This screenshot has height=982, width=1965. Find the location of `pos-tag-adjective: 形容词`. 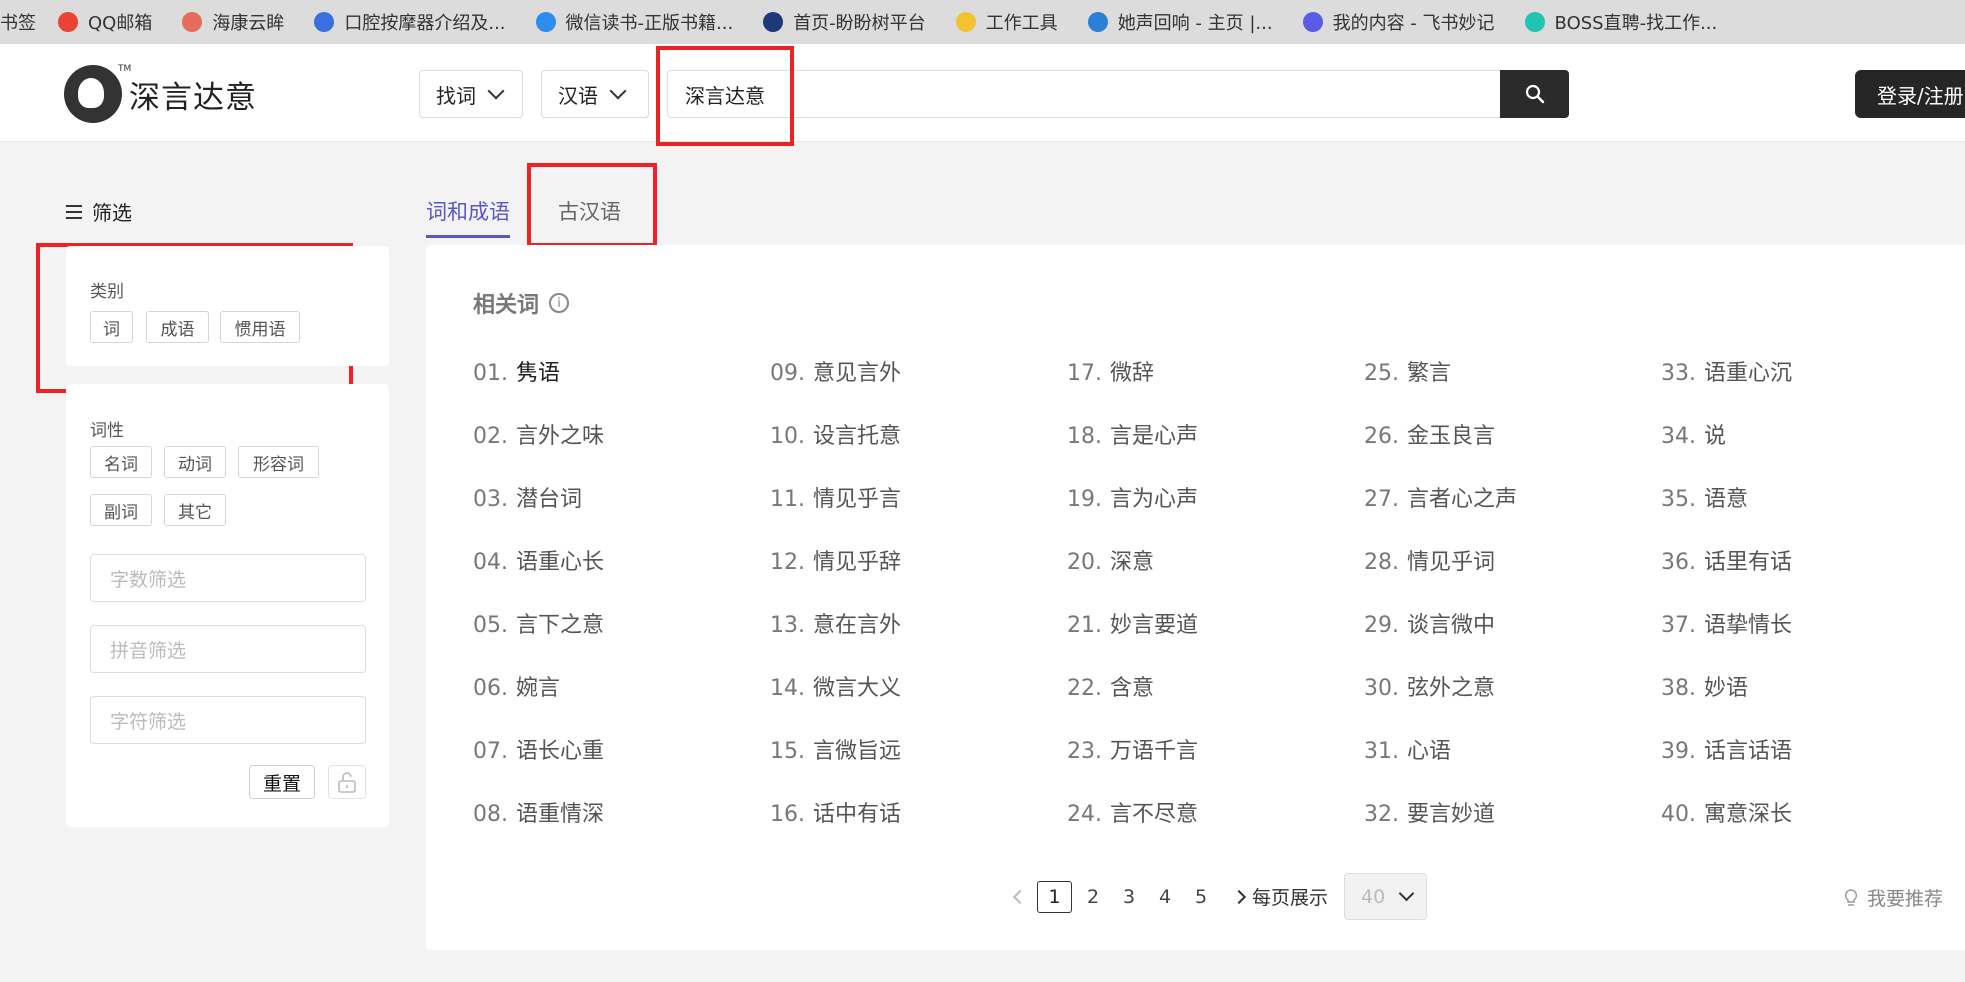

pos-tag-adjective: 形容词 is located at coordinates (278, 462).